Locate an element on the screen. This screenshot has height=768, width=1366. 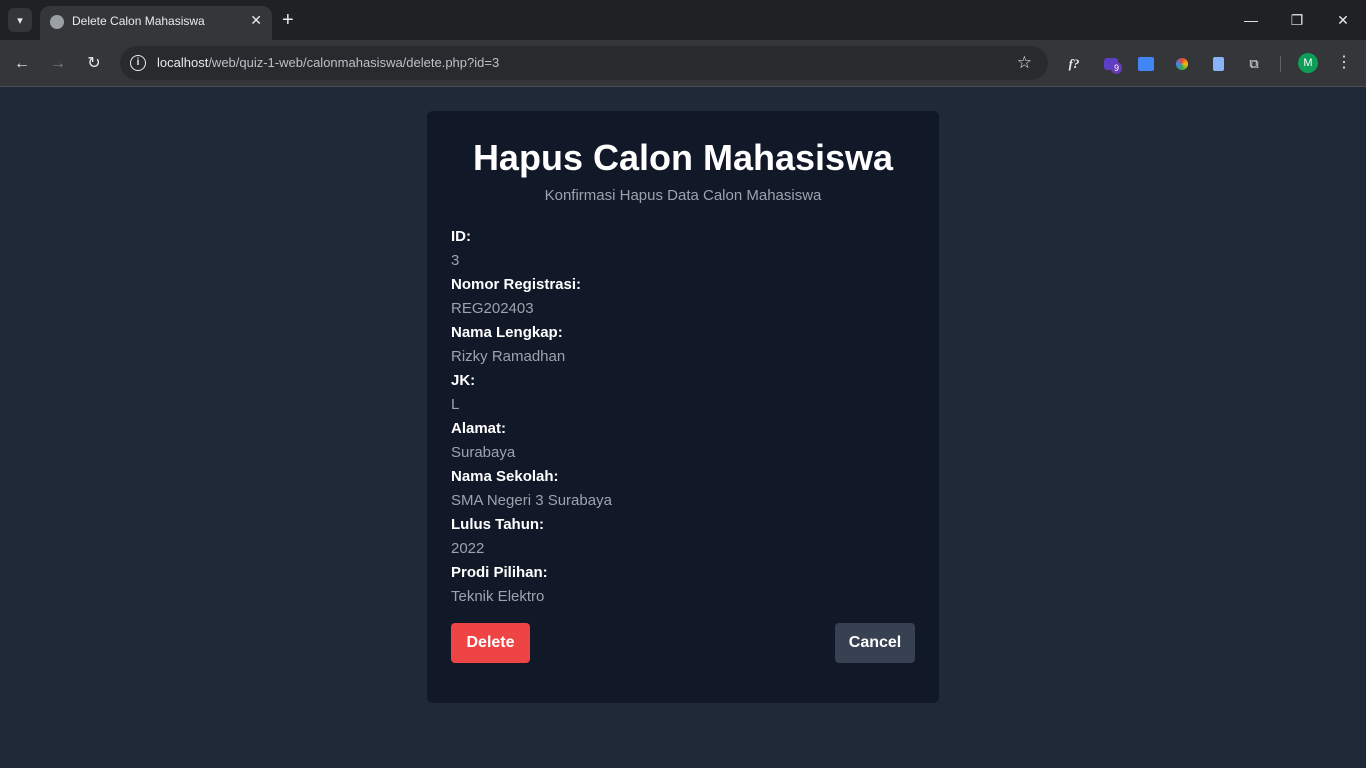
extension-badge-icon: 9 is located at coordinates (1112, 64).